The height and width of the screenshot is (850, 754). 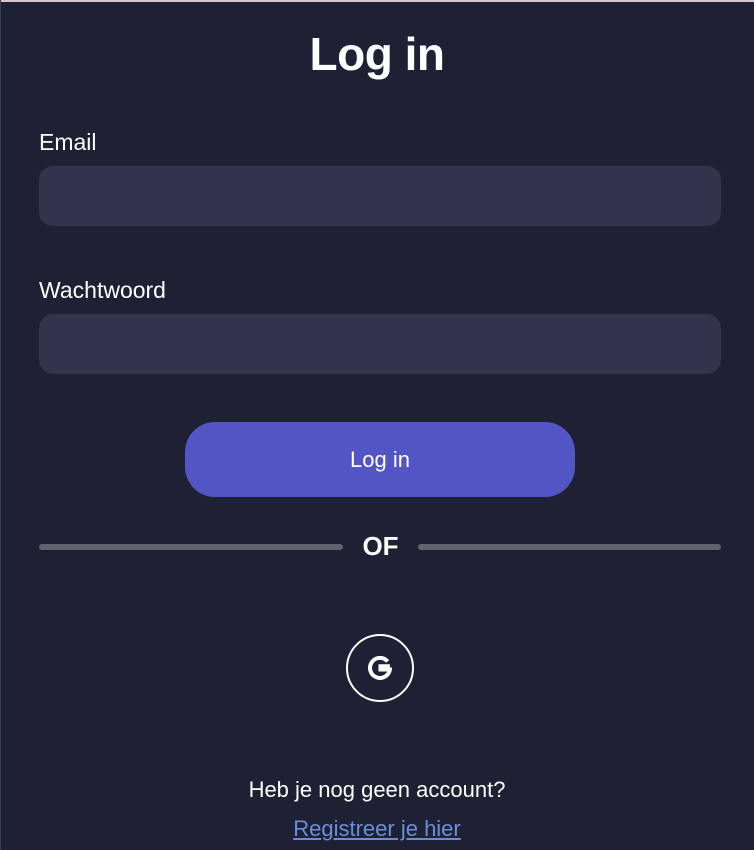 What do you see at coordinates (102, 290) in the screenshot?
I see `password-label: Wachtwoord` at bounding box center [102, 290].